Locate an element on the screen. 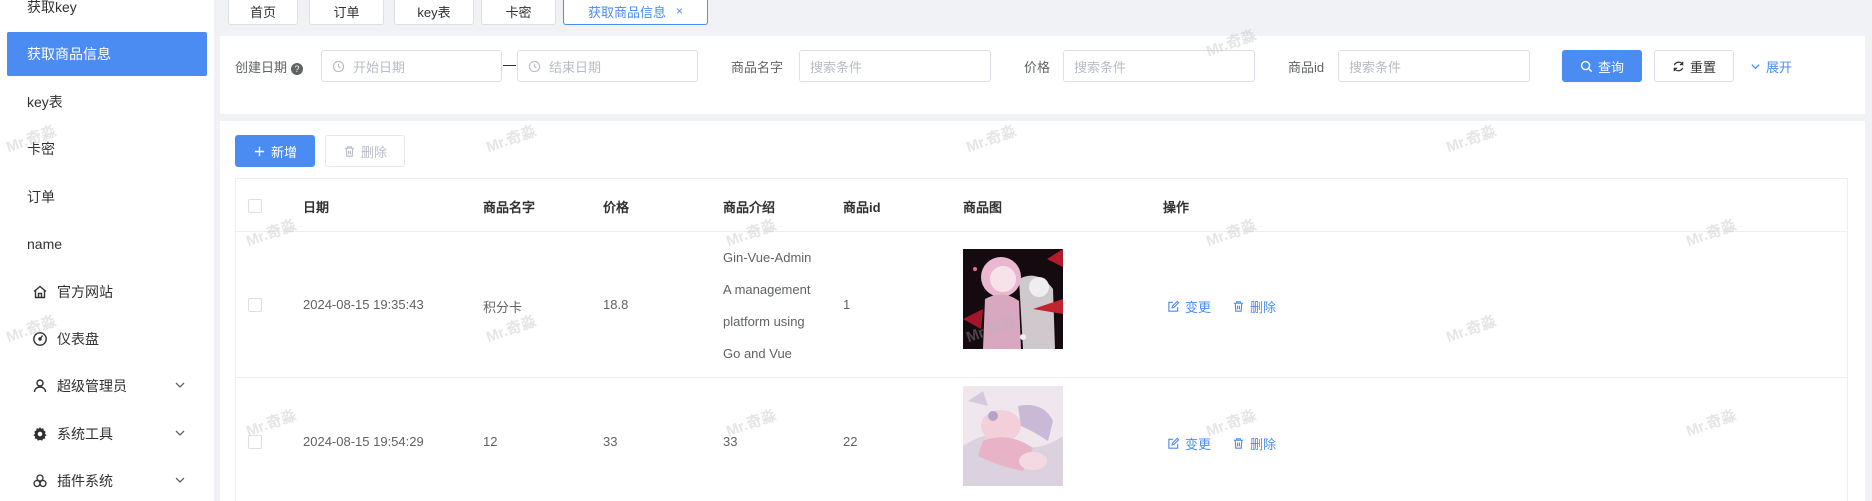 The height and width of the screenshot is (501, 1872). select-all-checkbox is located at coordinates (255, 206).